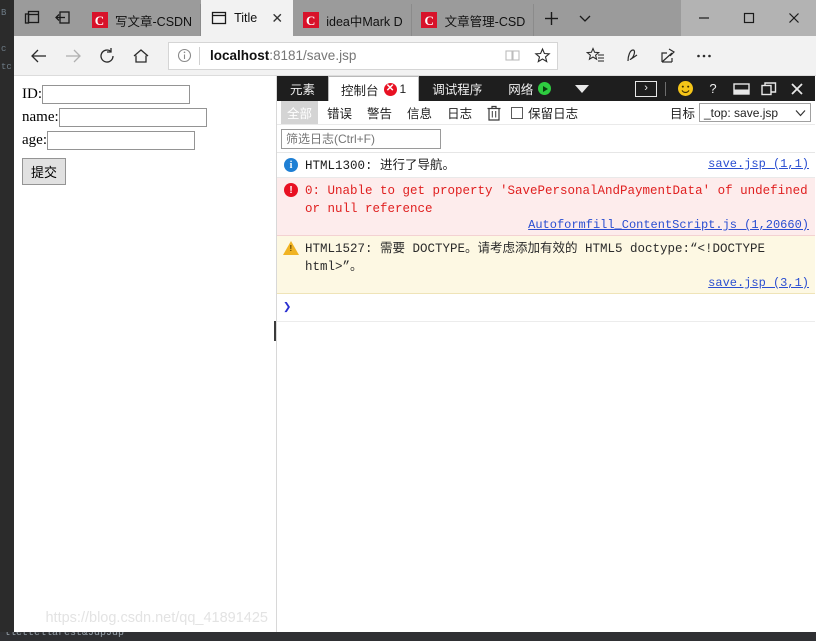  I want to click on console-toggle-icon: ›, so click(646, 88).